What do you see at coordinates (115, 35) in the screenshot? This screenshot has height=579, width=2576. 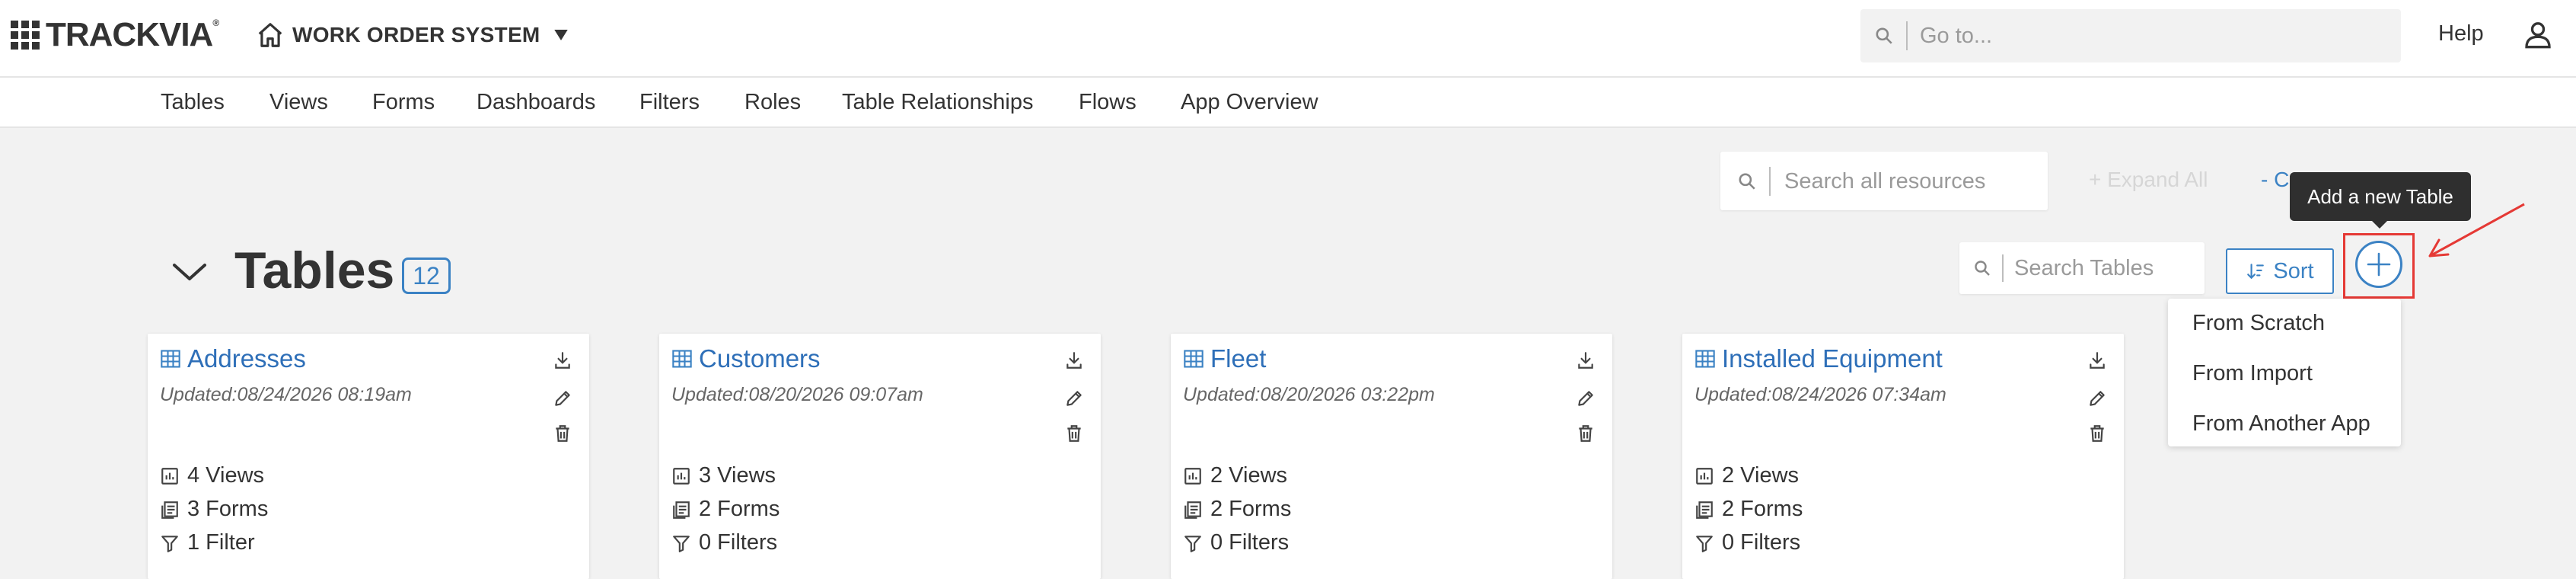 I see `trackvia-logo: TRACKVIA®` at bounding box center [115, 35].